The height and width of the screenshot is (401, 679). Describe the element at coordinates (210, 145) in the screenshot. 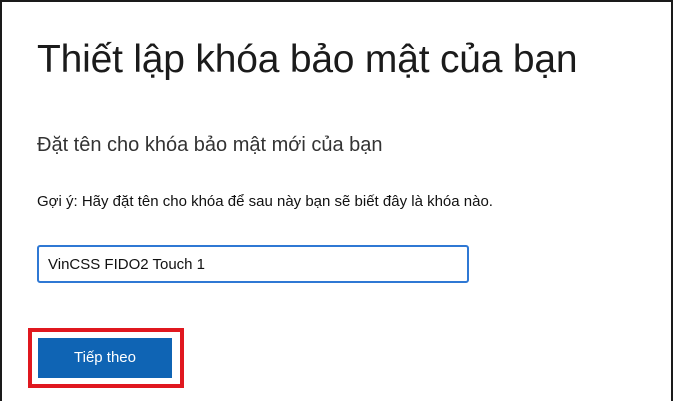

I see `subtitle: Đặt tên cho khóa bảo mật mới của bạn` at that location.